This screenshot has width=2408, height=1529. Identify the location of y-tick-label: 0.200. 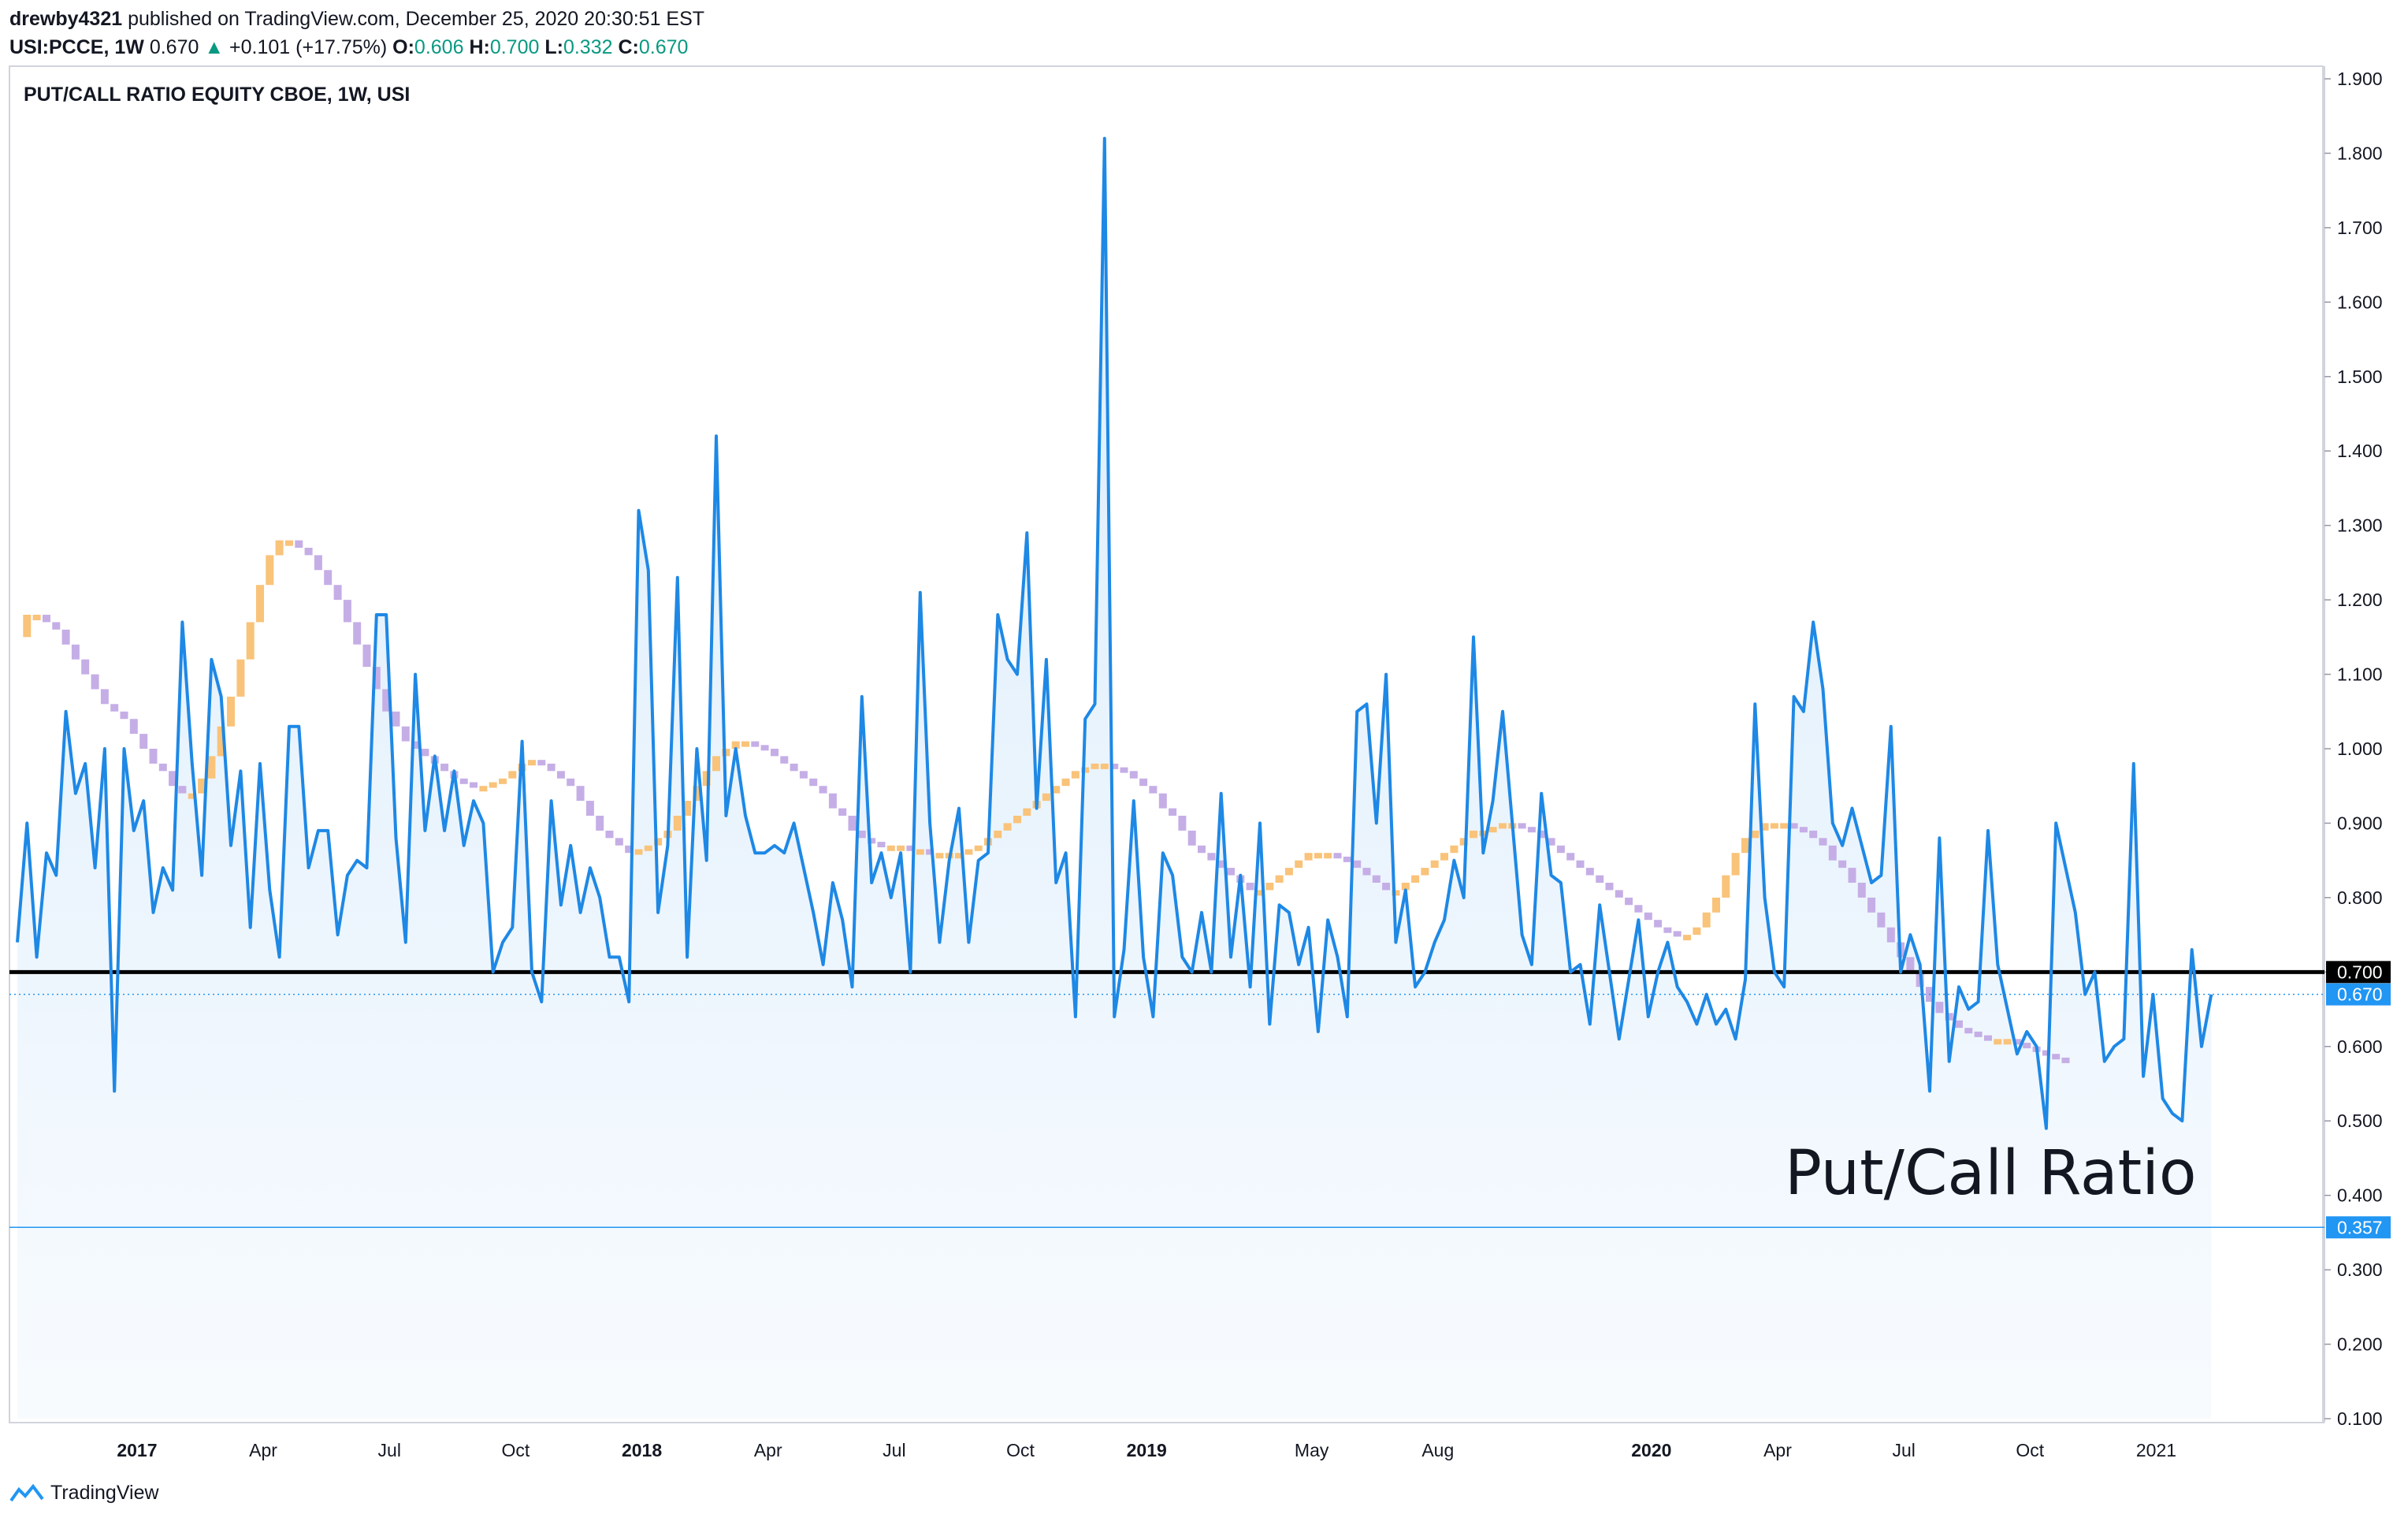
(2360, 1344).